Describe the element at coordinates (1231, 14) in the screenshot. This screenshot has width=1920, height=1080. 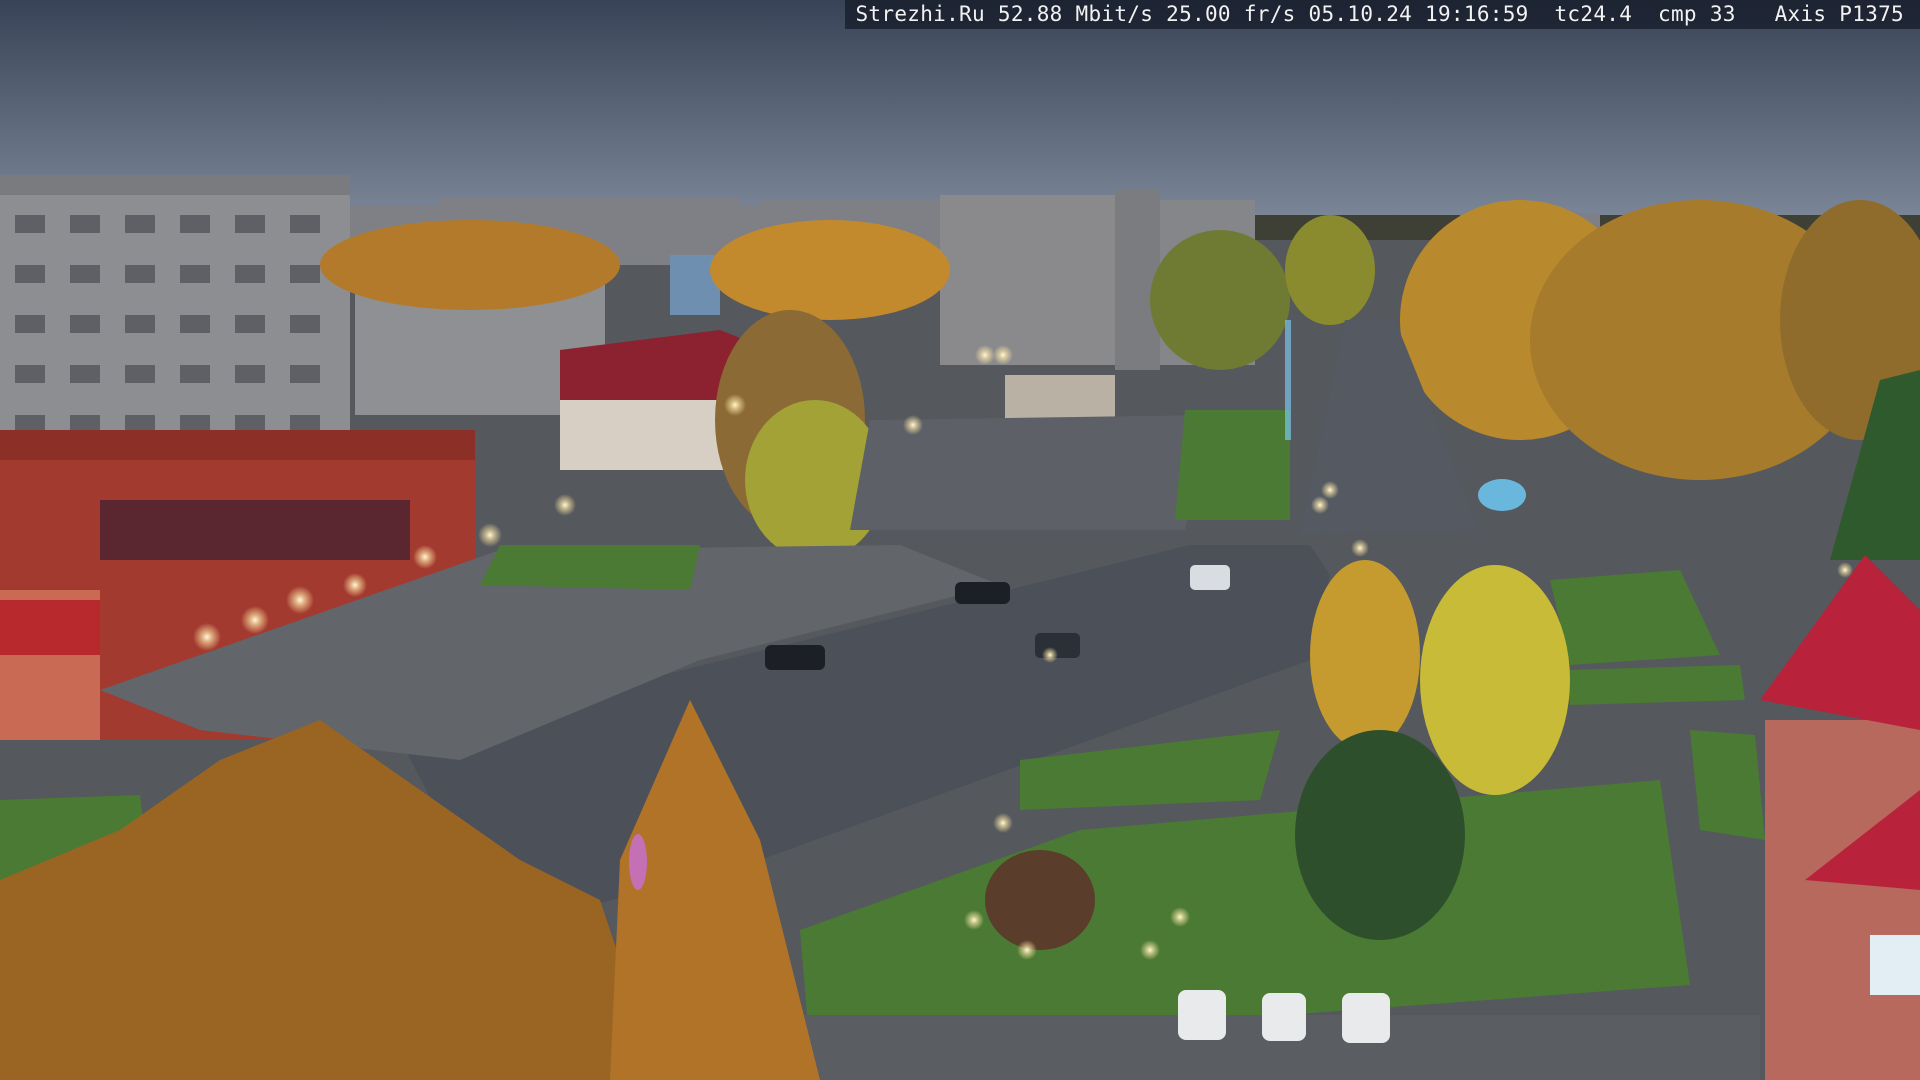
I see `overlay-framerate: 25.00 fr/s` at that location.